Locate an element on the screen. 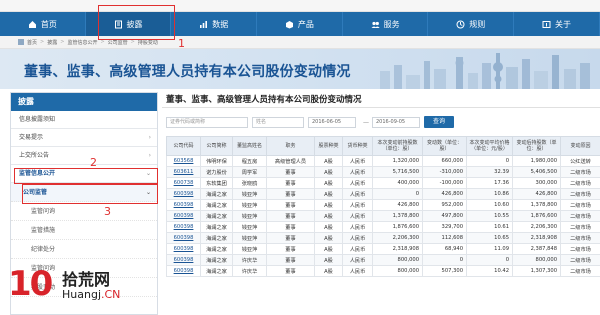  nav-home-label: 首页 is located at coordinates (48, 24).